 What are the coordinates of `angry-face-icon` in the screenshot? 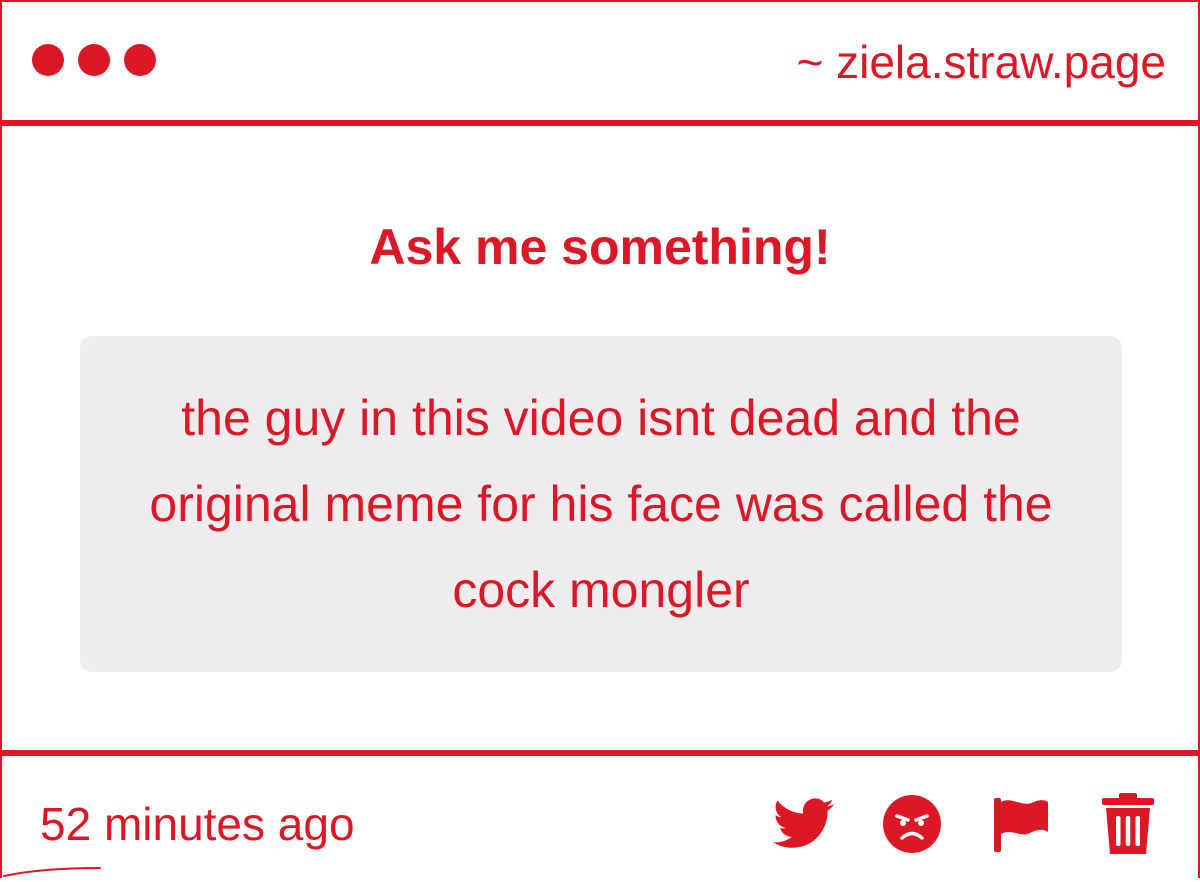 It's located at (912, 824).